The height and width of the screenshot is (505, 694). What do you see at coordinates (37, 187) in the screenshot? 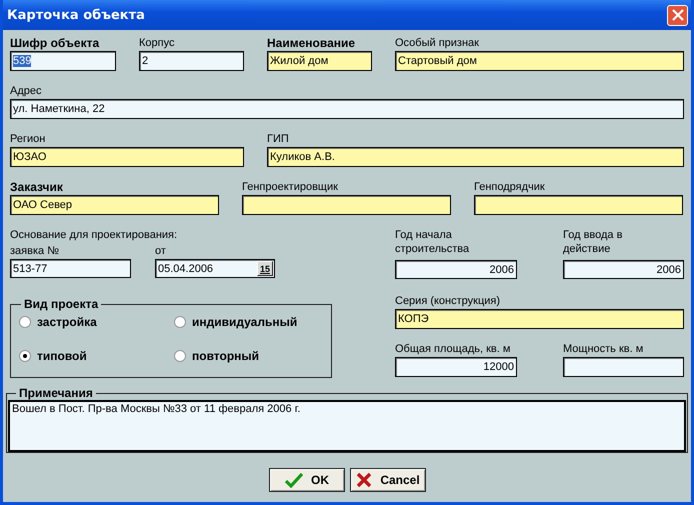
I see `field-label: Заказчик` at bounding box center [37, 187].